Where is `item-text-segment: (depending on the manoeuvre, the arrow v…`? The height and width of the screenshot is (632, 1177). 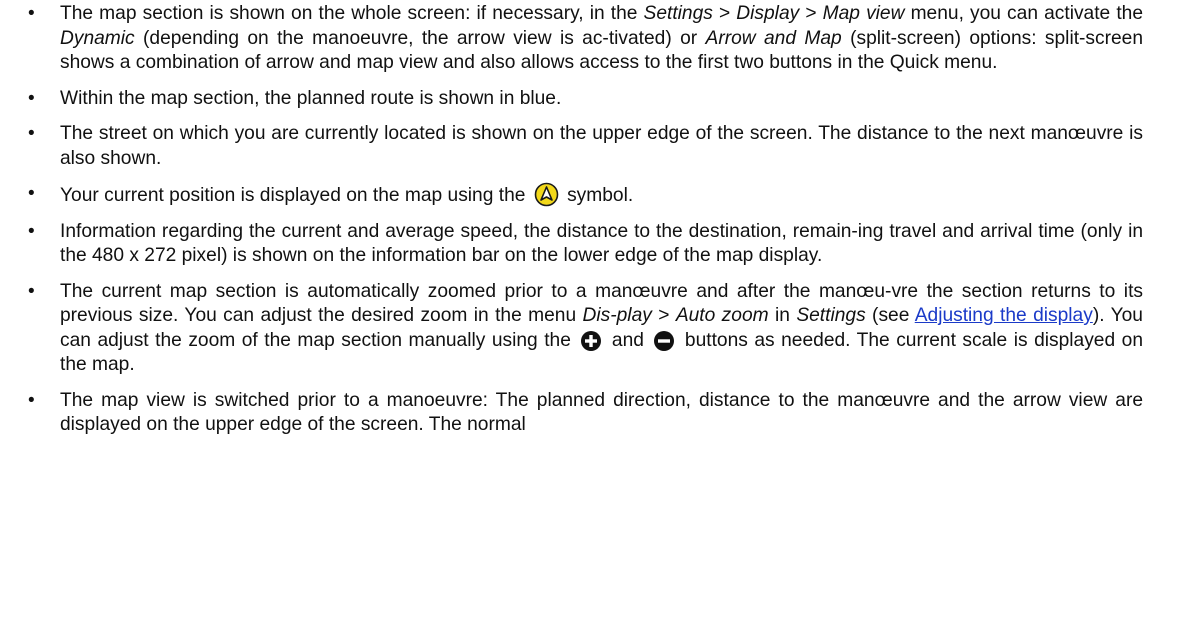 item-text-segment: (depending on the manoeuvre, the arrow v… is located at coordinates (420, 38).